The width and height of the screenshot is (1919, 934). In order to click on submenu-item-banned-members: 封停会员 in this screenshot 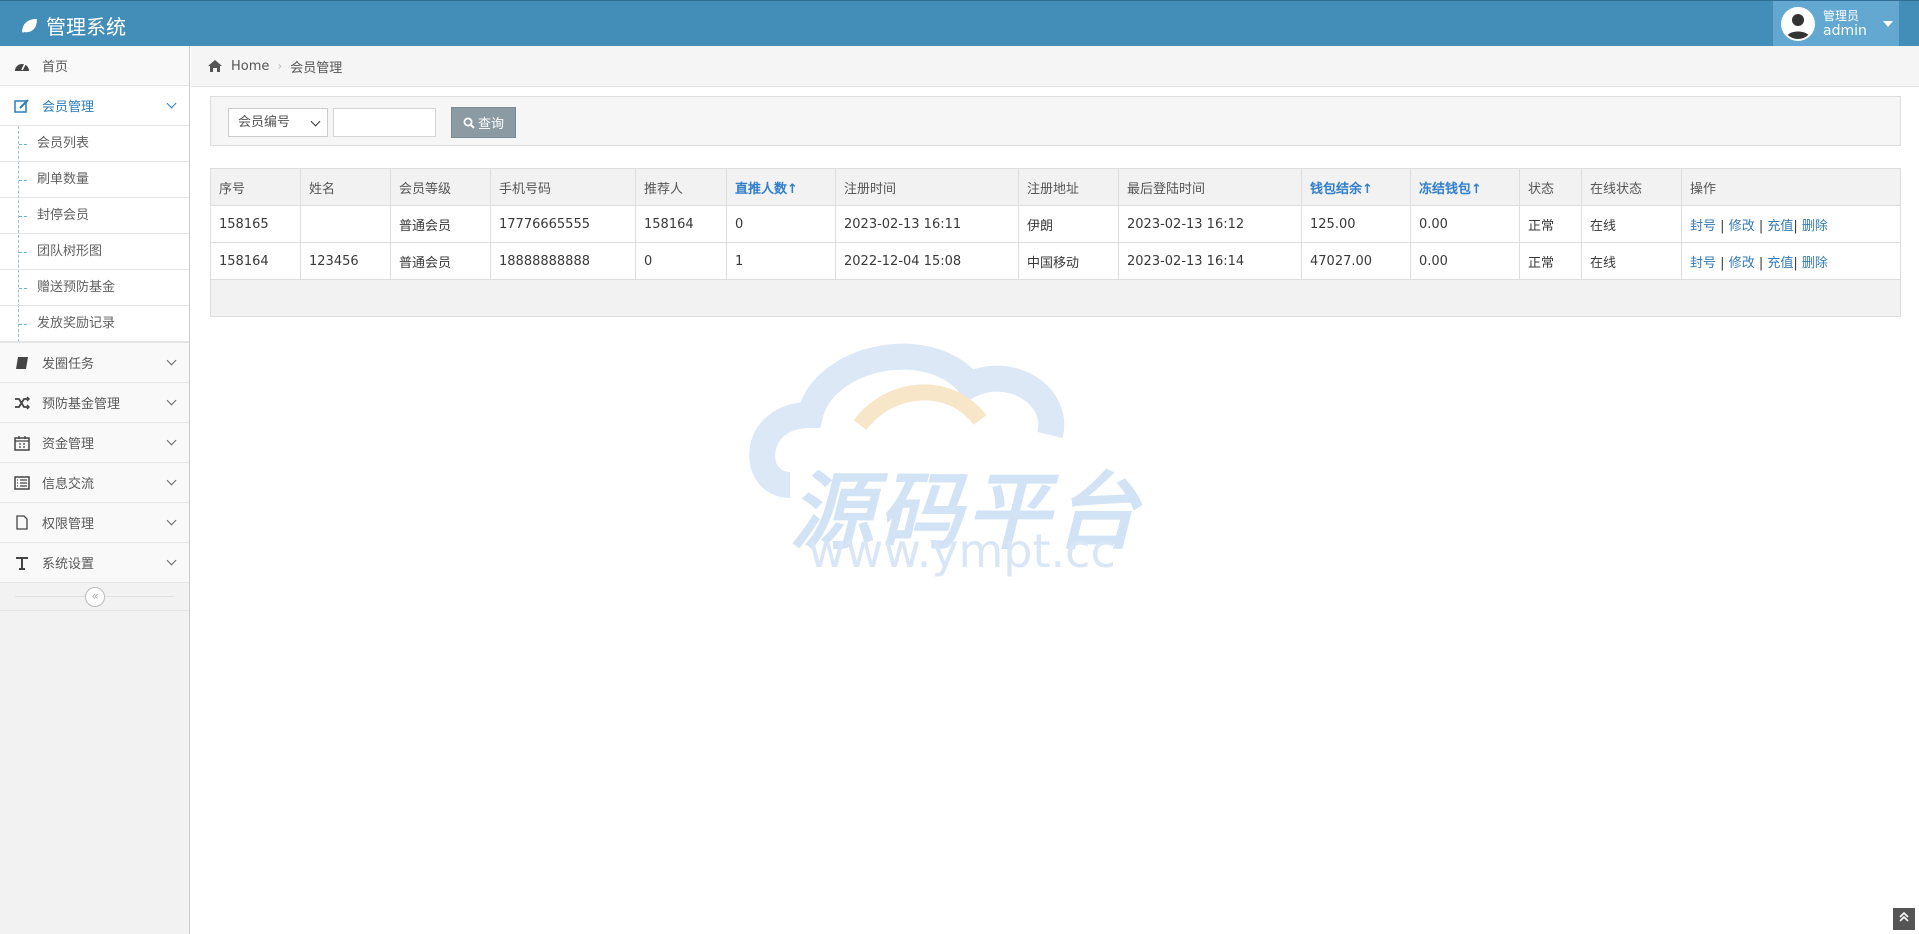, I will do `click(94, 216)`.